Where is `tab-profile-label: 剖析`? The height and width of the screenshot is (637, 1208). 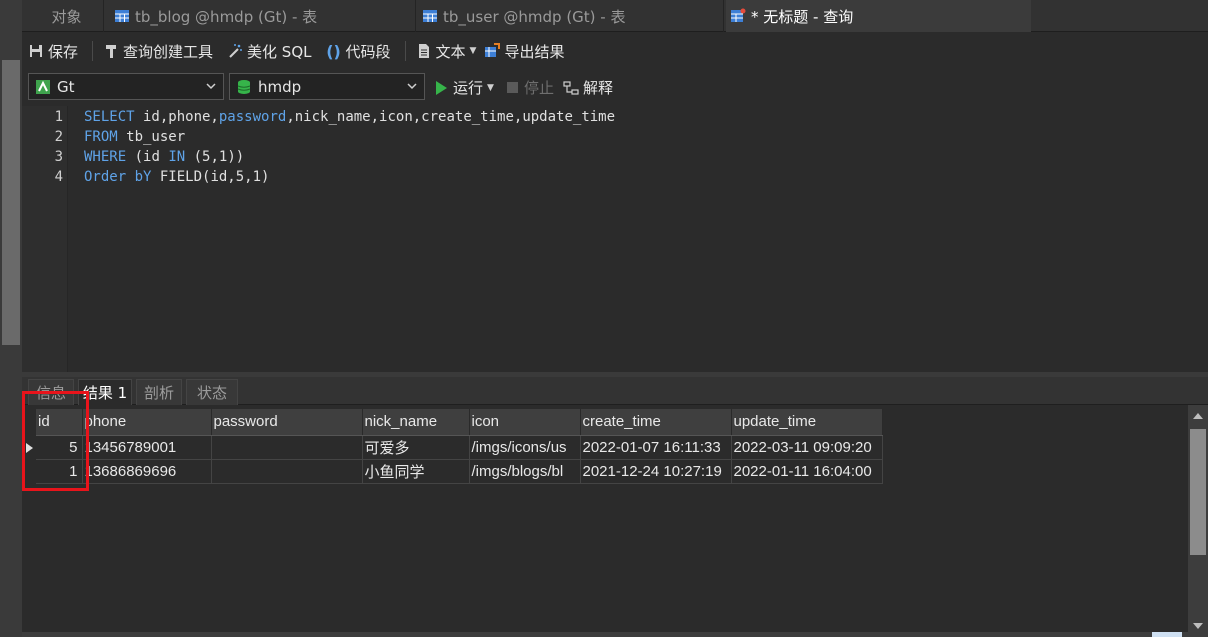
tab-profile-label: 剖析 is located at coordinates (158, 393).